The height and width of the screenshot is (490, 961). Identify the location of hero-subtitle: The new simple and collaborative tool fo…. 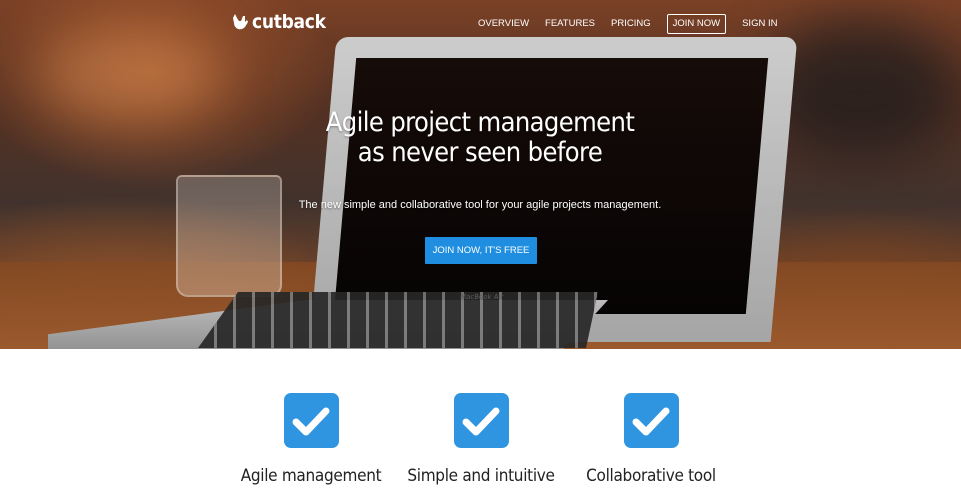
(480, 205).